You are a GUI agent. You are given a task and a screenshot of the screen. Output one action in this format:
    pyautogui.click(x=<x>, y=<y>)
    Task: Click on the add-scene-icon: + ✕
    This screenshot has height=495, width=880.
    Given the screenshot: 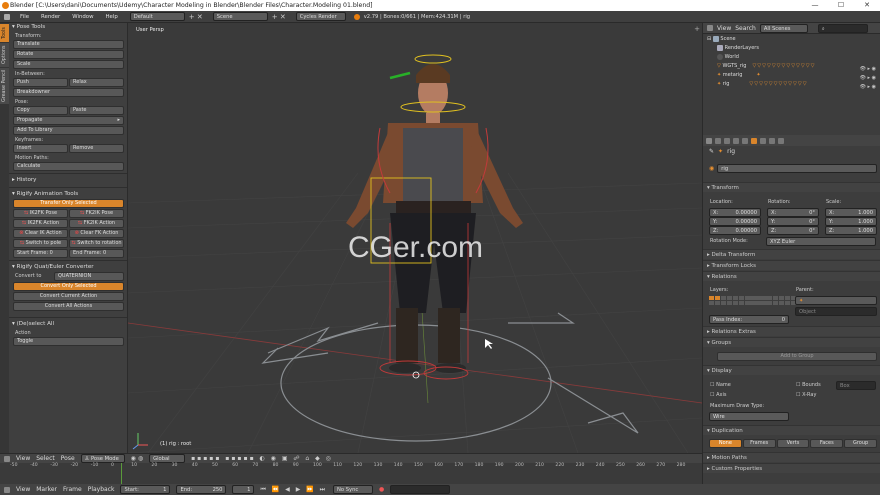 What is the action you would take?
    pyautogui.click(x=279, y=17)
    